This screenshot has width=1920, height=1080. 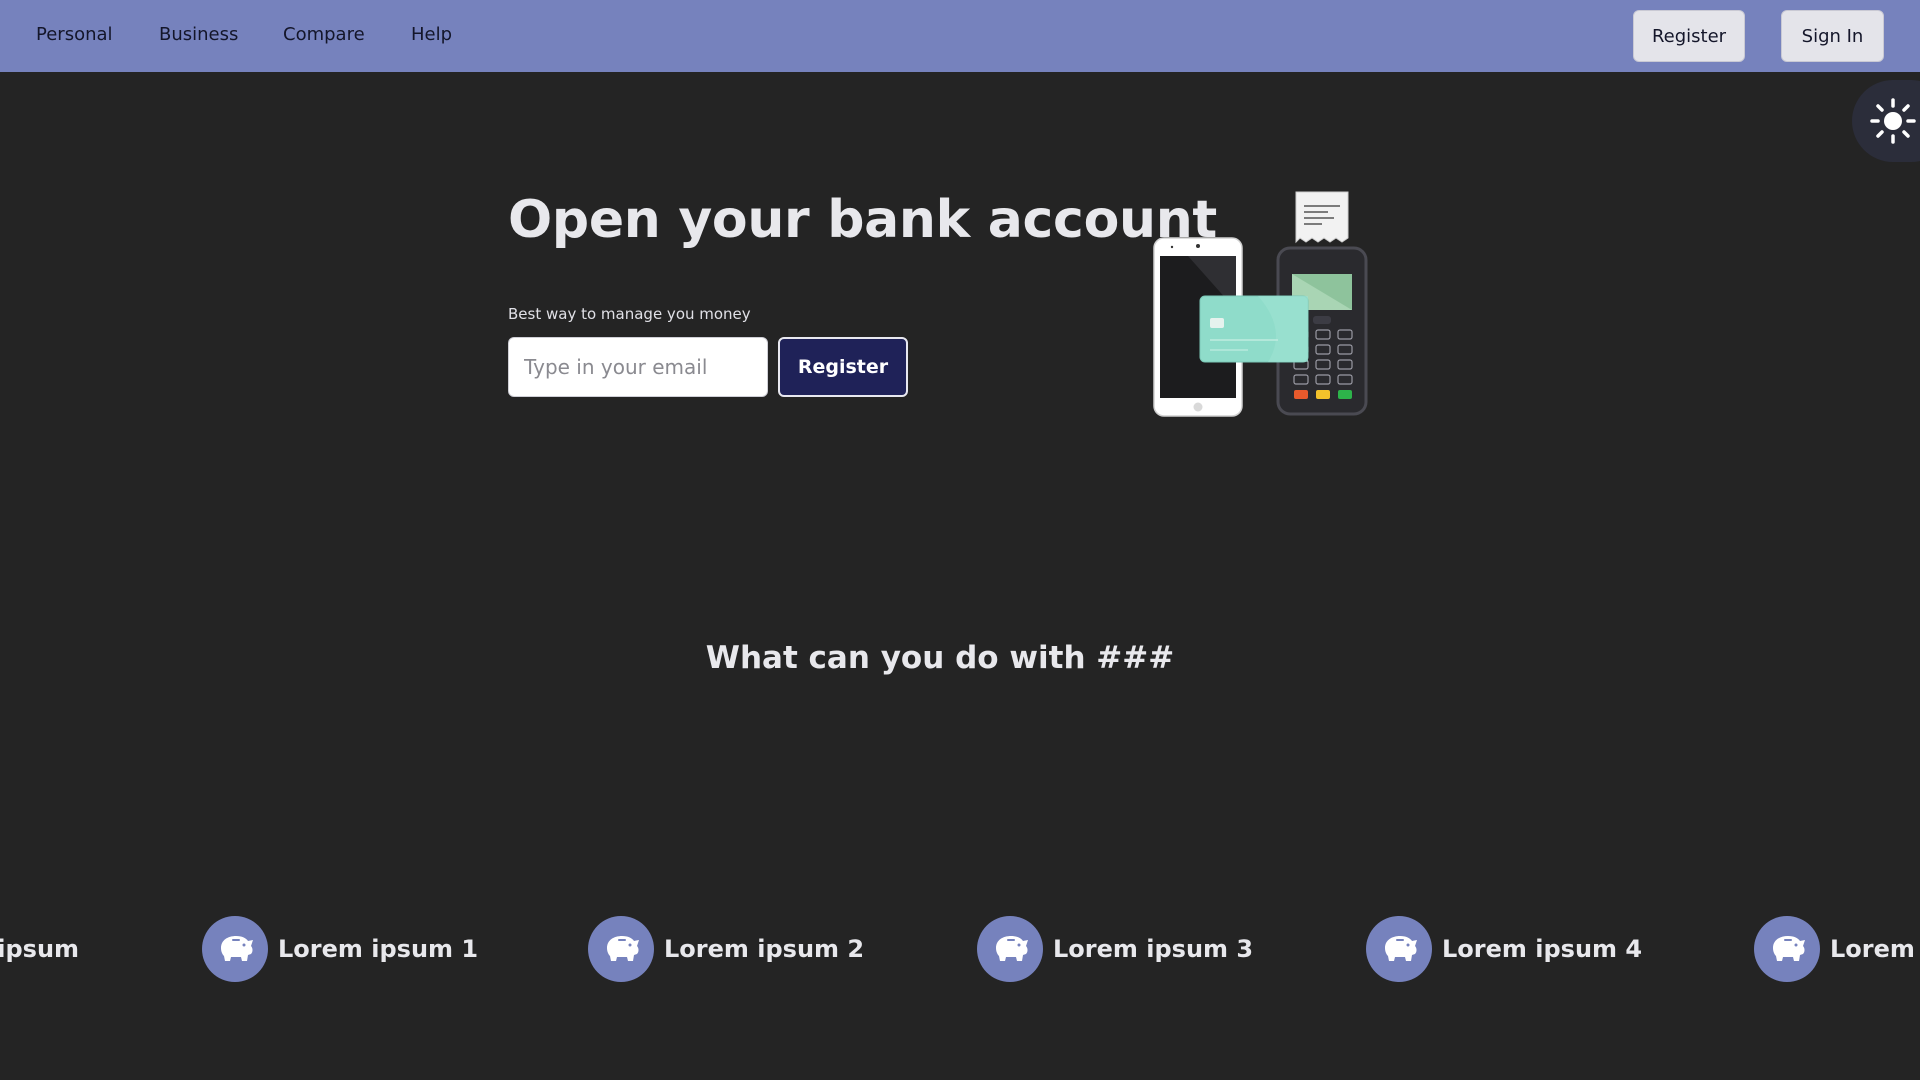 What do you see at coordinates (324, 34) in the screenshot?
I see `nav-link-compare: Compare` at bounding box center [324, 34].